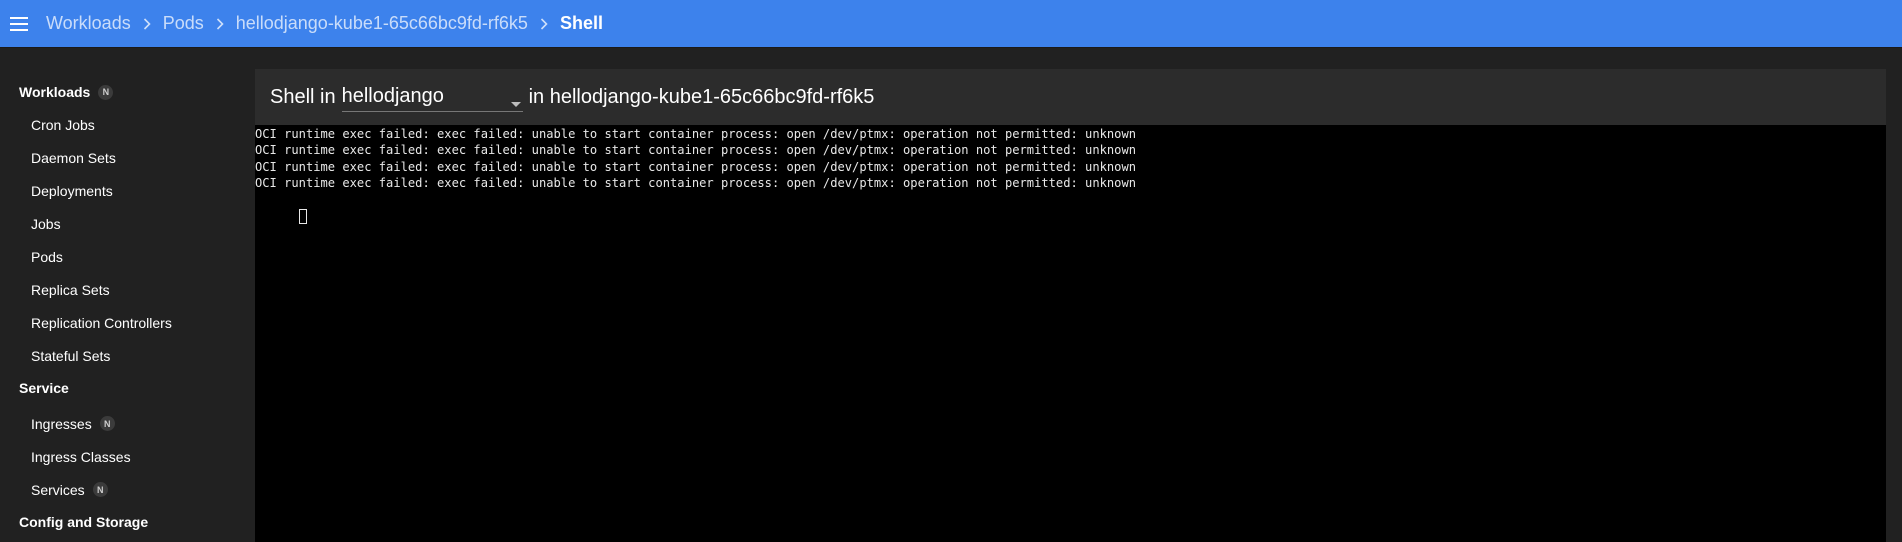 This screenshot has width=1902, height=542. I want to click on sidebar-section-label: Service, so click(44, 388).